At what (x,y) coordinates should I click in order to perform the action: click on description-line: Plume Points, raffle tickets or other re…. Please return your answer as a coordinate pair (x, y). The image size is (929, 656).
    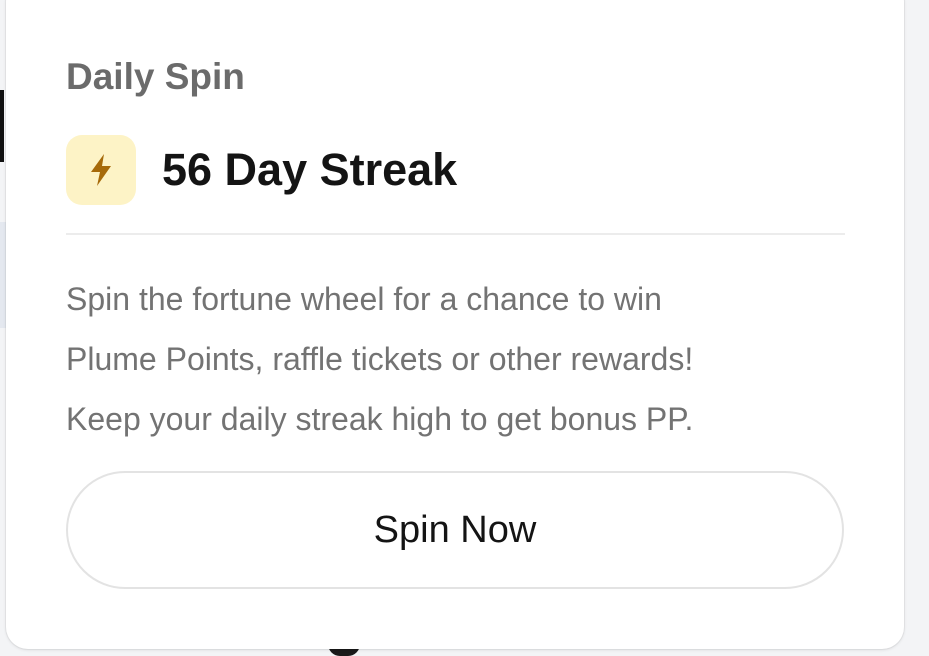
    Looking at the image, I should click on (380, 359).